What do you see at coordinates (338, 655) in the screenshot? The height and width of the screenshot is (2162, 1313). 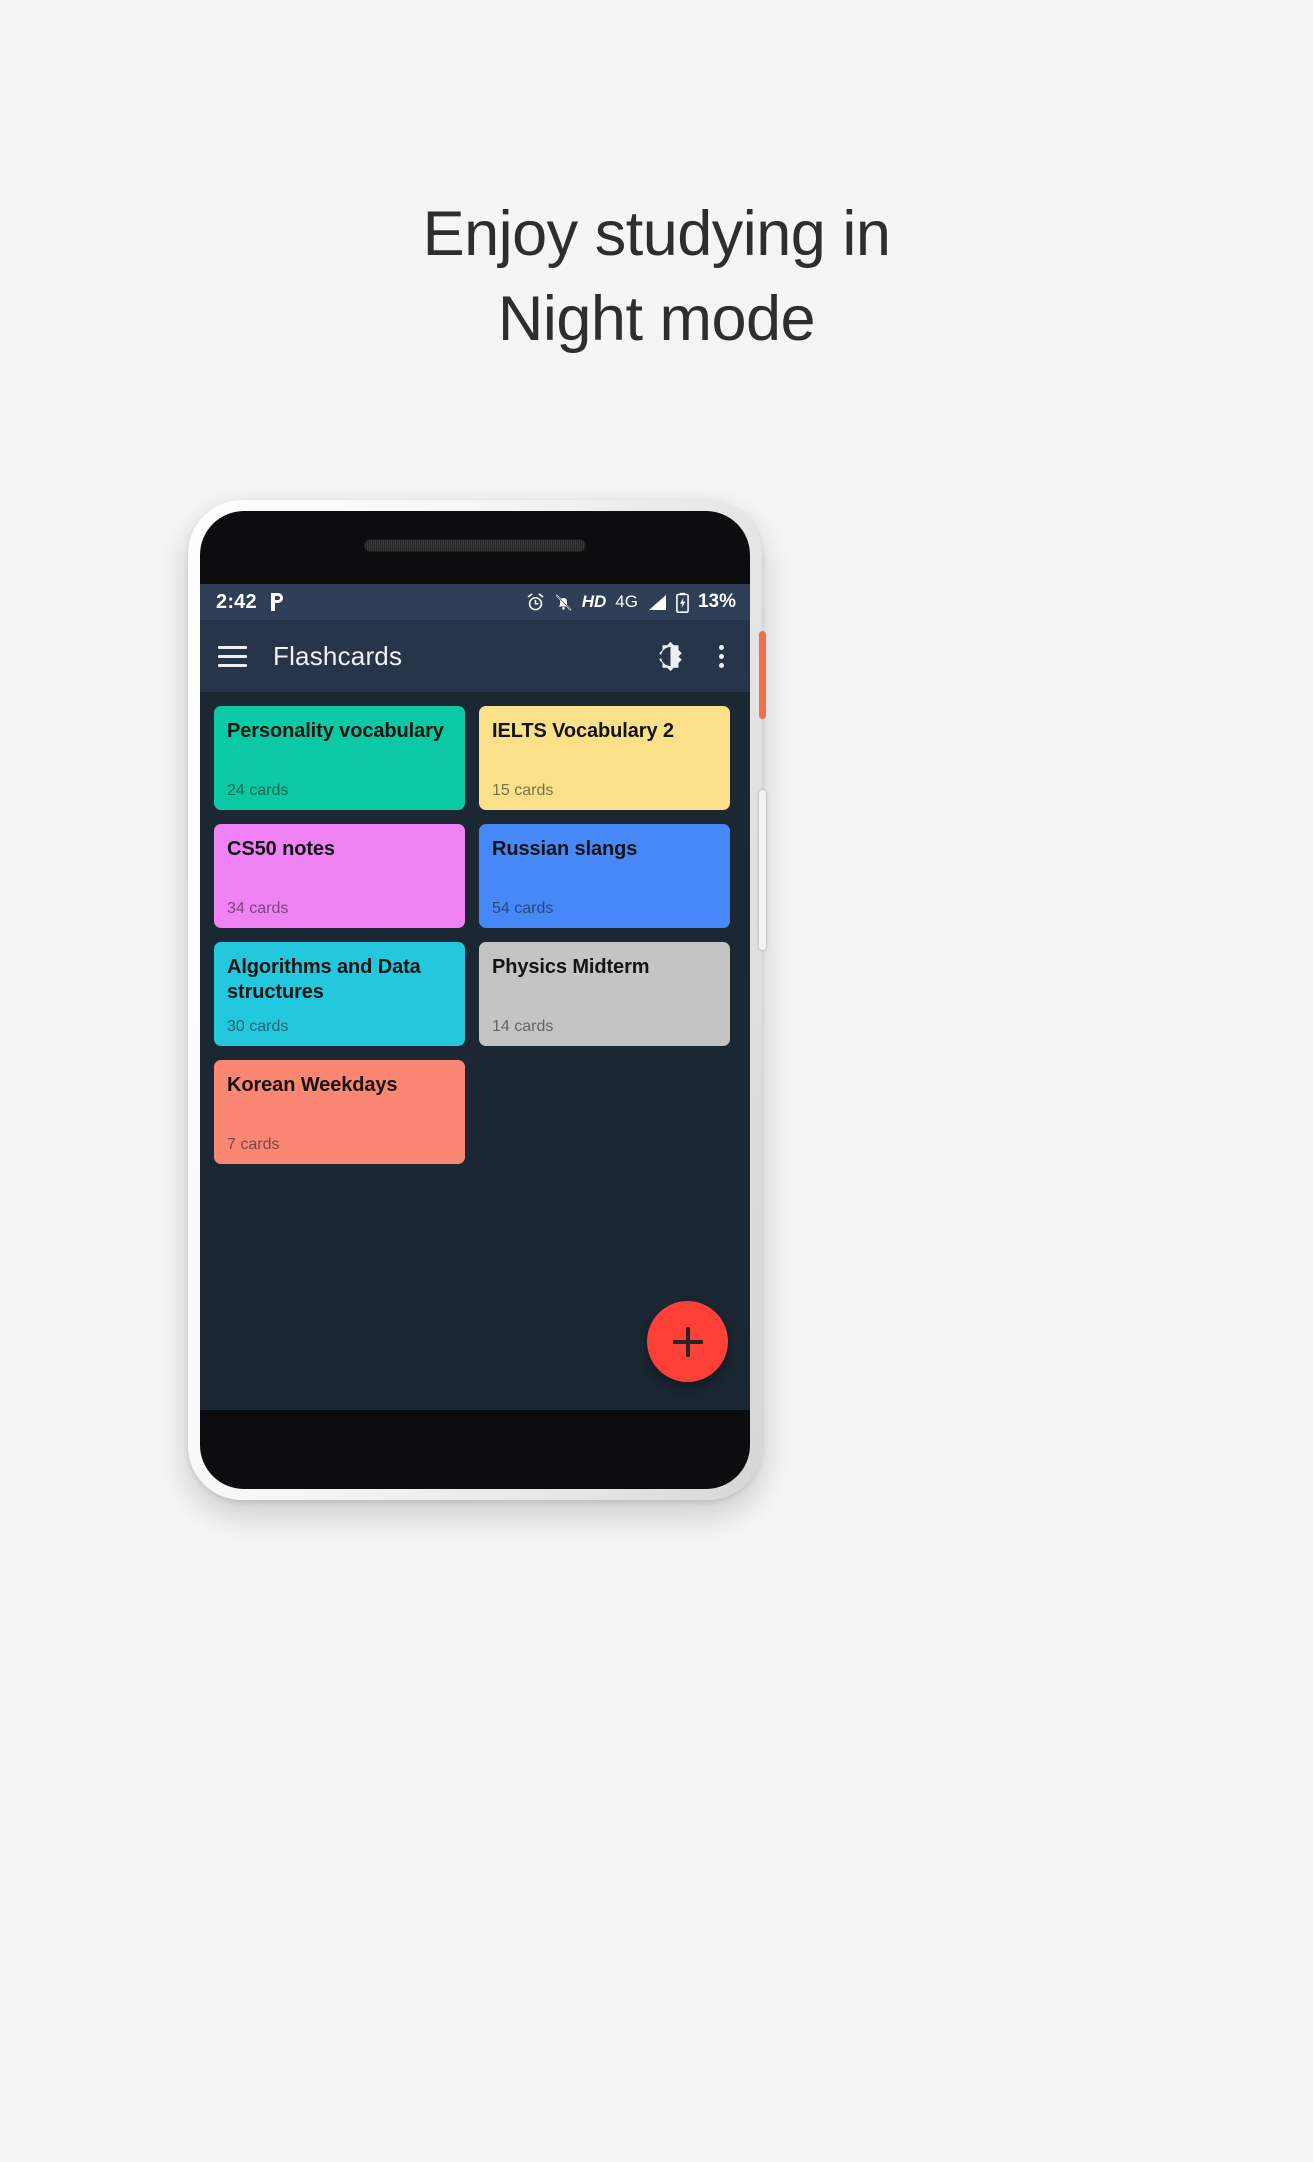 I see `app-bar-title: Flashcards` at bounding box center [338, 655].